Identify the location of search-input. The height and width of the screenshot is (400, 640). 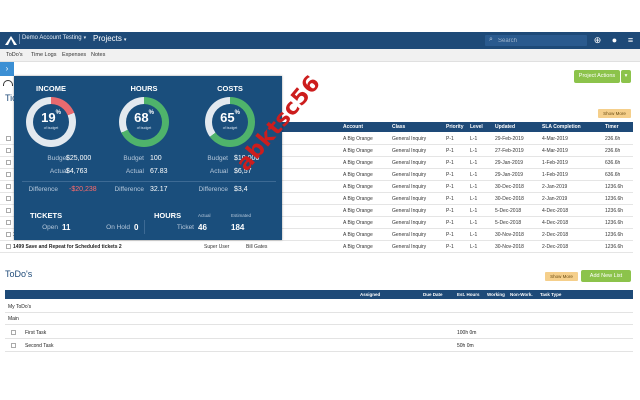
(540, 40).